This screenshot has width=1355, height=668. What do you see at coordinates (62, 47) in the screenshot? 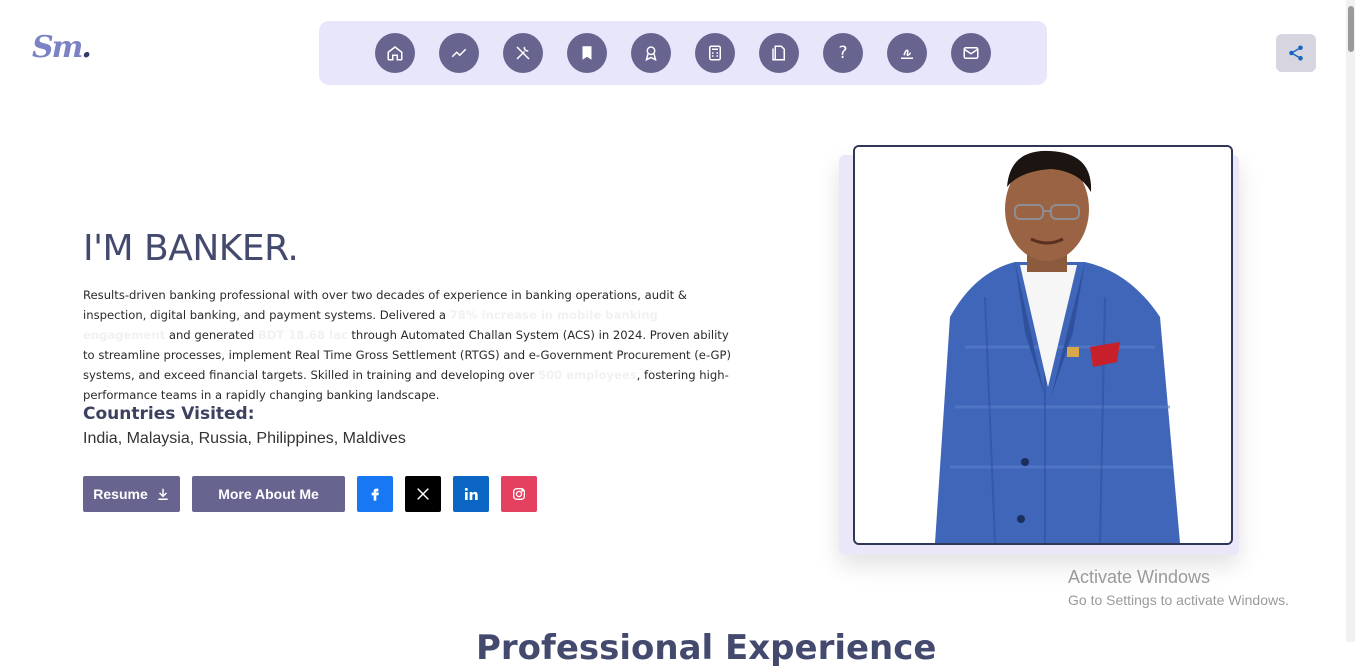
I see `site-logo: Sm.` at bounding box center [62, 47].